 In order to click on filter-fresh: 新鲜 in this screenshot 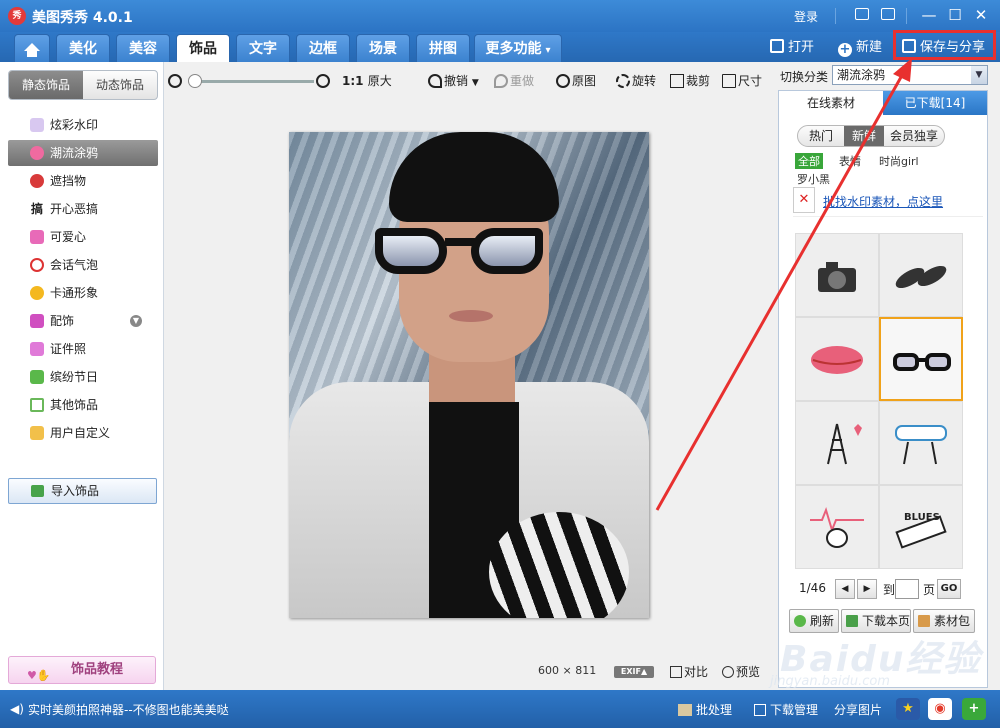, I will do `click(864, 136)`.